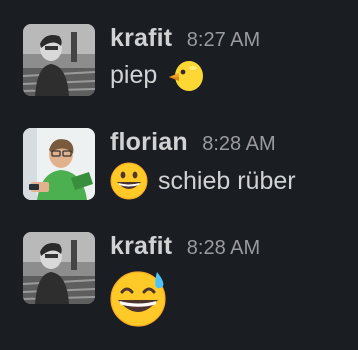 The image size is (358, 350). Describe the element at coordinates (149, 142) in the screenshot. I see `author-name: florian` at that location.